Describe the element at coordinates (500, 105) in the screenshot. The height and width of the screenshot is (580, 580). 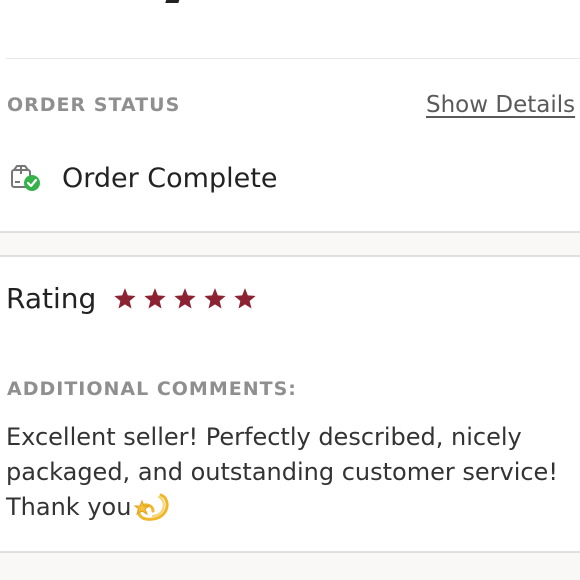
I see `show-details-link: Show Details` at that location.